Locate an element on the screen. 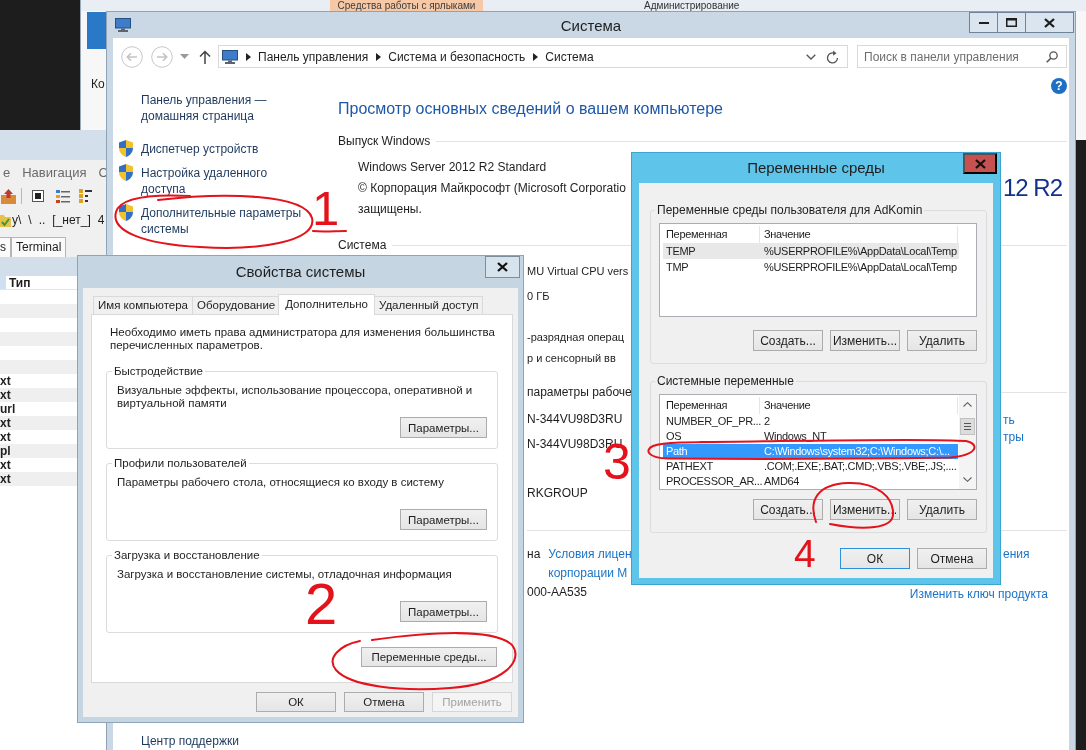  nav-link: Панель управления — домашняя страница is located at coordinates (227, 108).